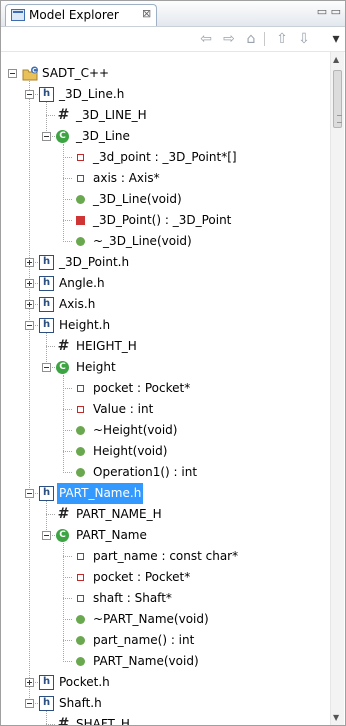 The width and height of the screenshot is (346, 726). What do you see at coordinates (166, 367) in the screenshot?
I see `tree-item: C Height` at bounding box center [166, 367].